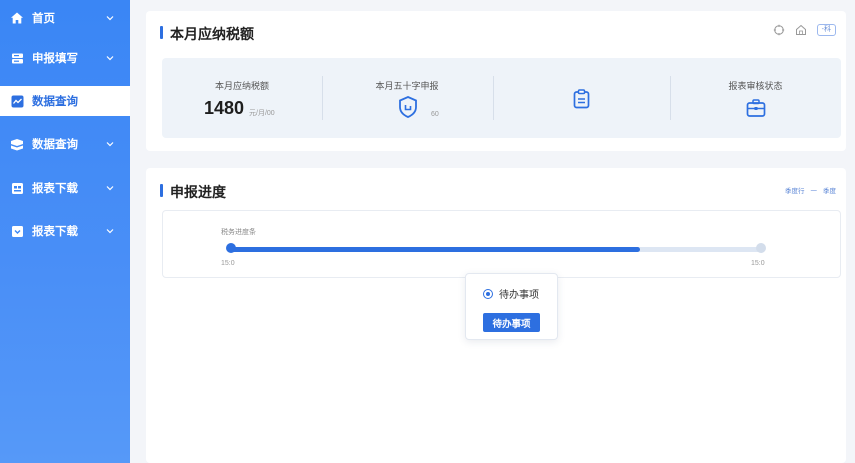 The height and width of the screenshot is (463, 855). Describe the element at coordinates (224, 108) in the screenshot. I see `stat-value: 1480` at that location.